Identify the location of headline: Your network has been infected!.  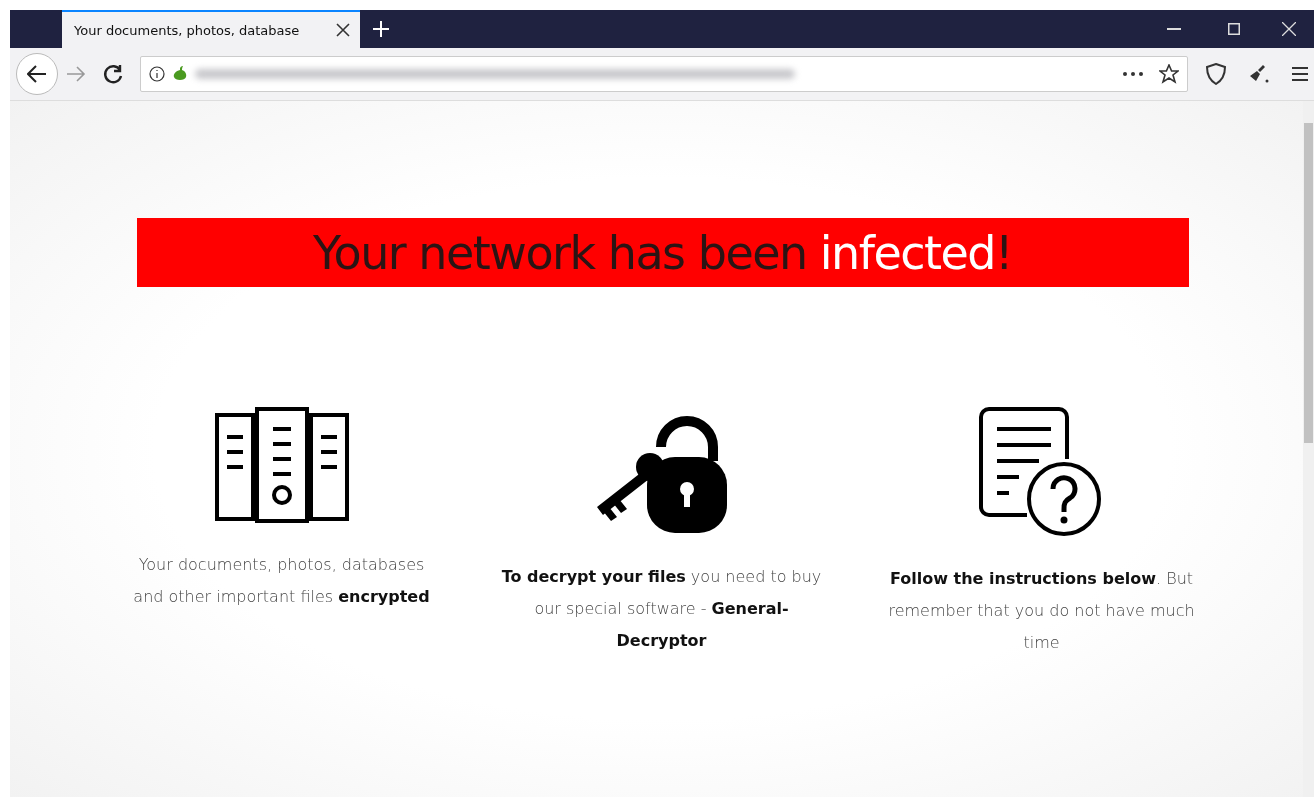
(662, 252).